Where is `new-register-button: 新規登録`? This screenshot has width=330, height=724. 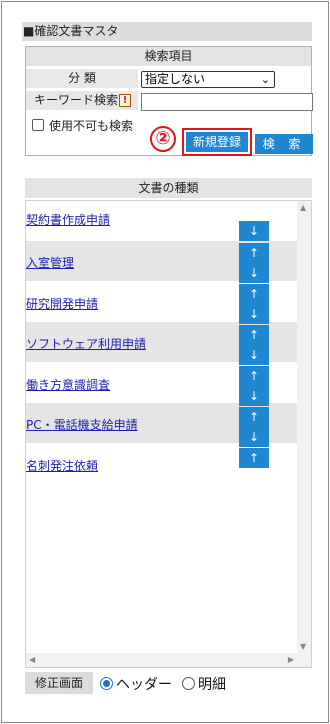
new-register-button: 新規登録 is located at coordinates (217, 142).